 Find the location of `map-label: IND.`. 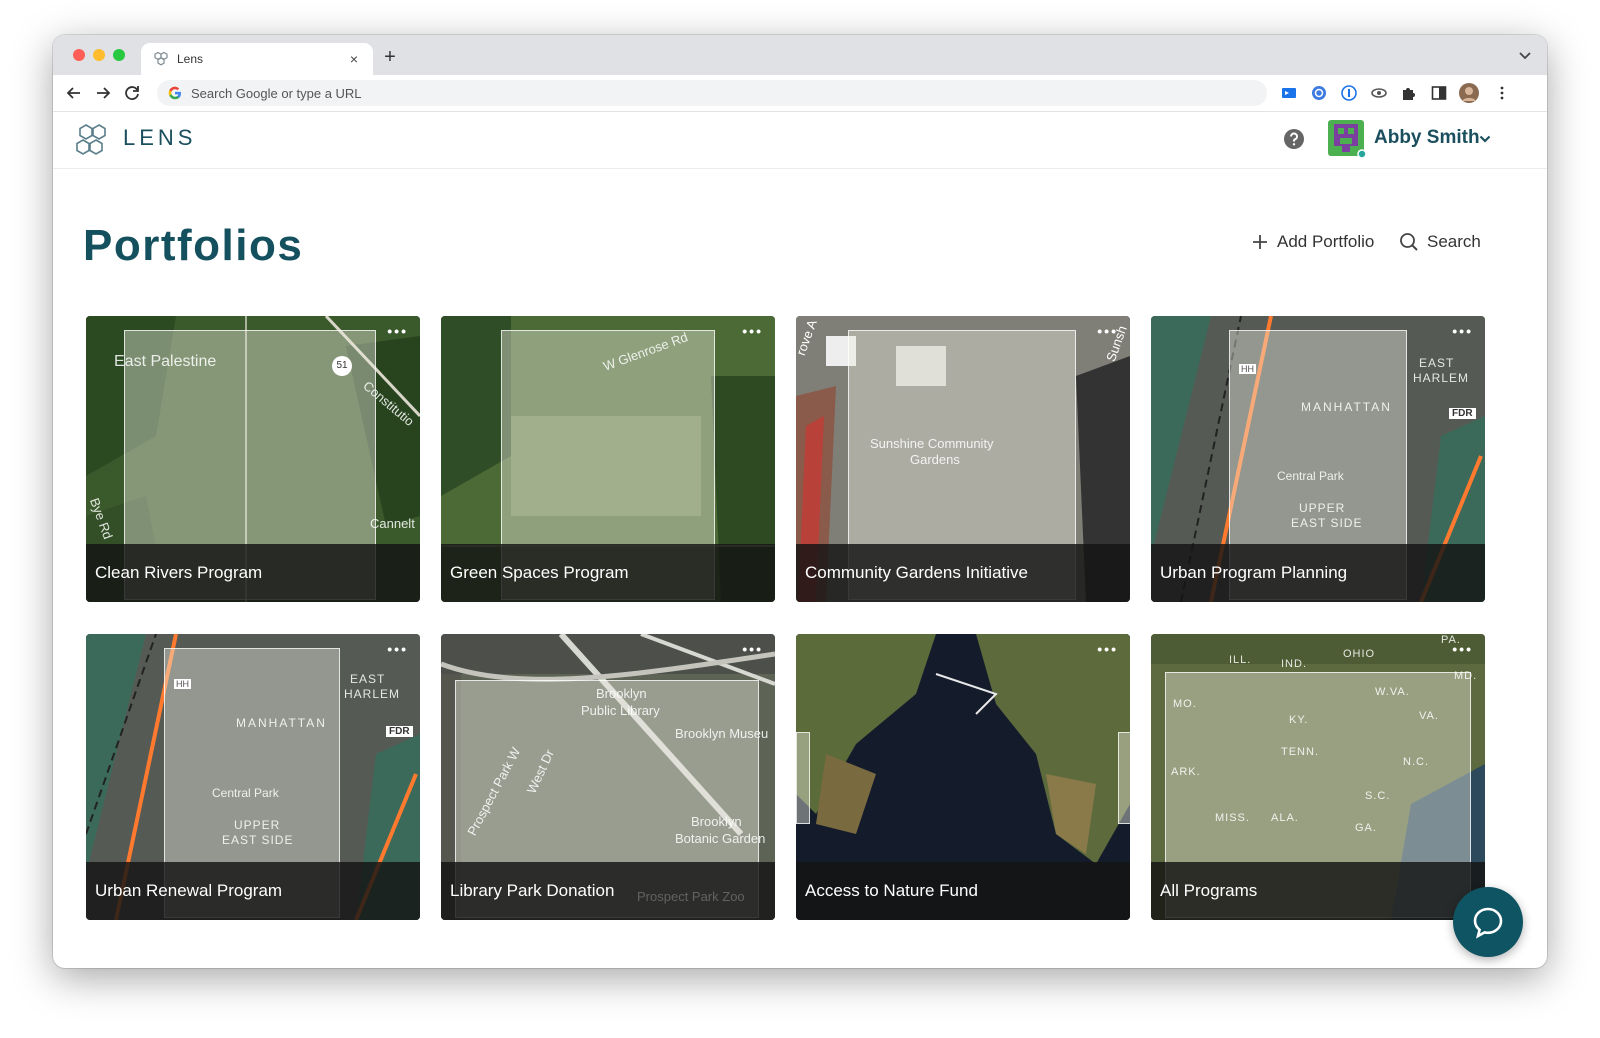

map-label: IND. is located at coordinates (1294, 664).